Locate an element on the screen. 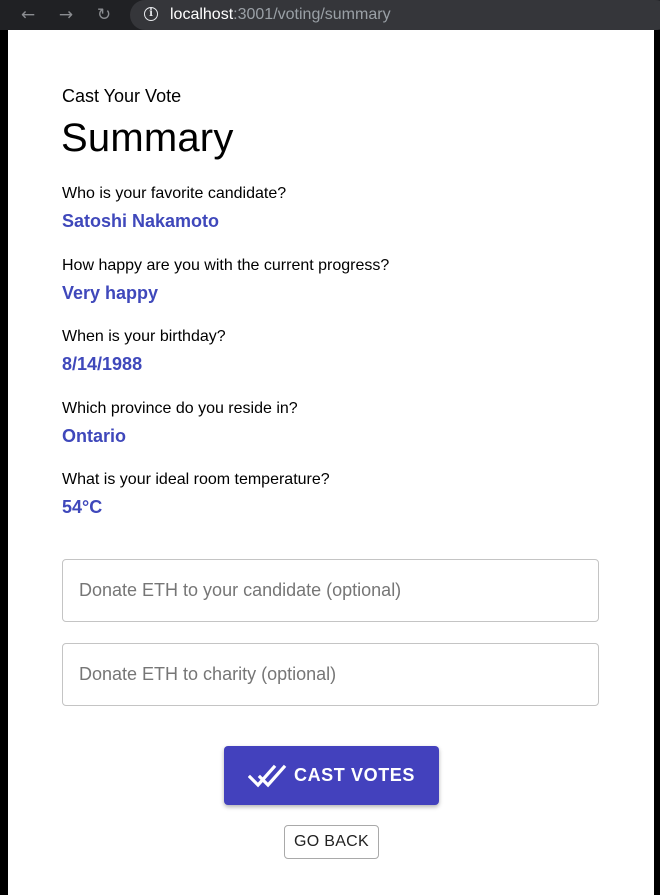 Image resolution: width=660 pixels, height=895 pixels. summary-answer: 54°C is located at coordinates (82, 507).